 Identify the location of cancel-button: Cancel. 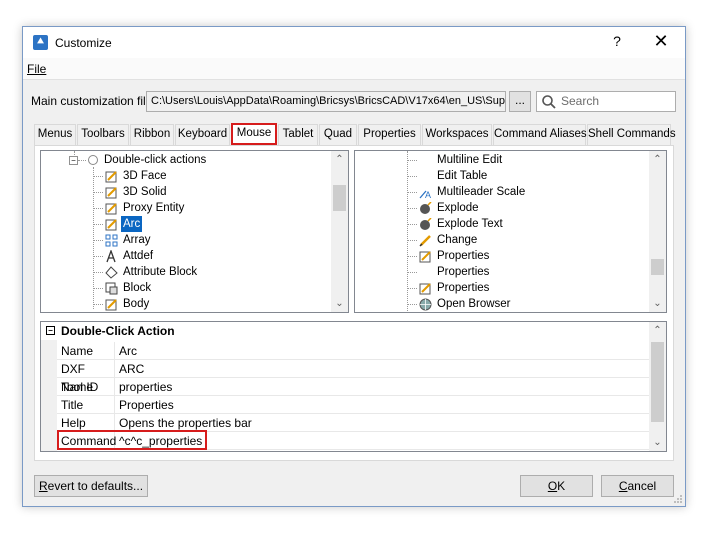
(637, 486).